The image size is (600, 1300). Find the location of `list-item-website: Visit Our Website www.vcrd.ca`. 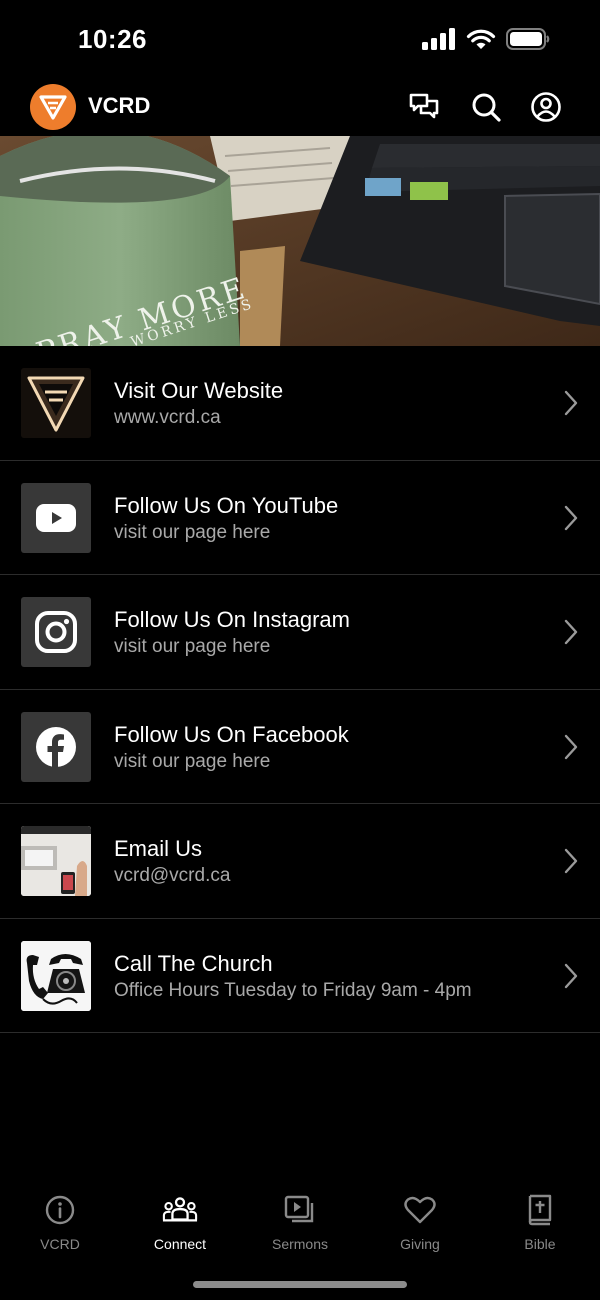

list-item-website: Visit Our Website www.vcrd.ca is located at coordinates (300, 403).